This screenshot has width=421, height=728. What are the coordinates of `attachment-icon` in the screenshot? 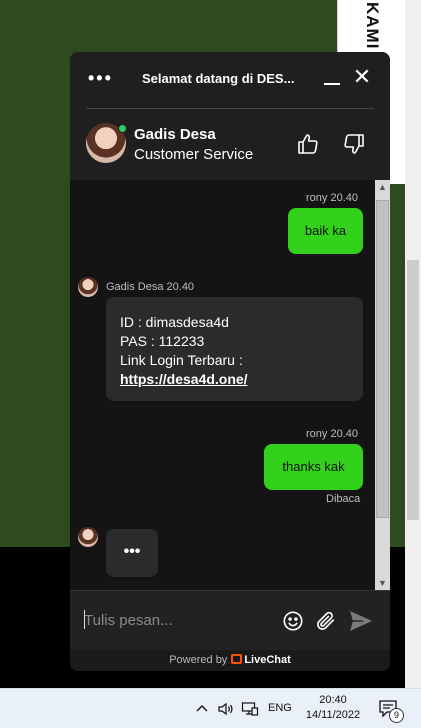 It's located at (326, 621).